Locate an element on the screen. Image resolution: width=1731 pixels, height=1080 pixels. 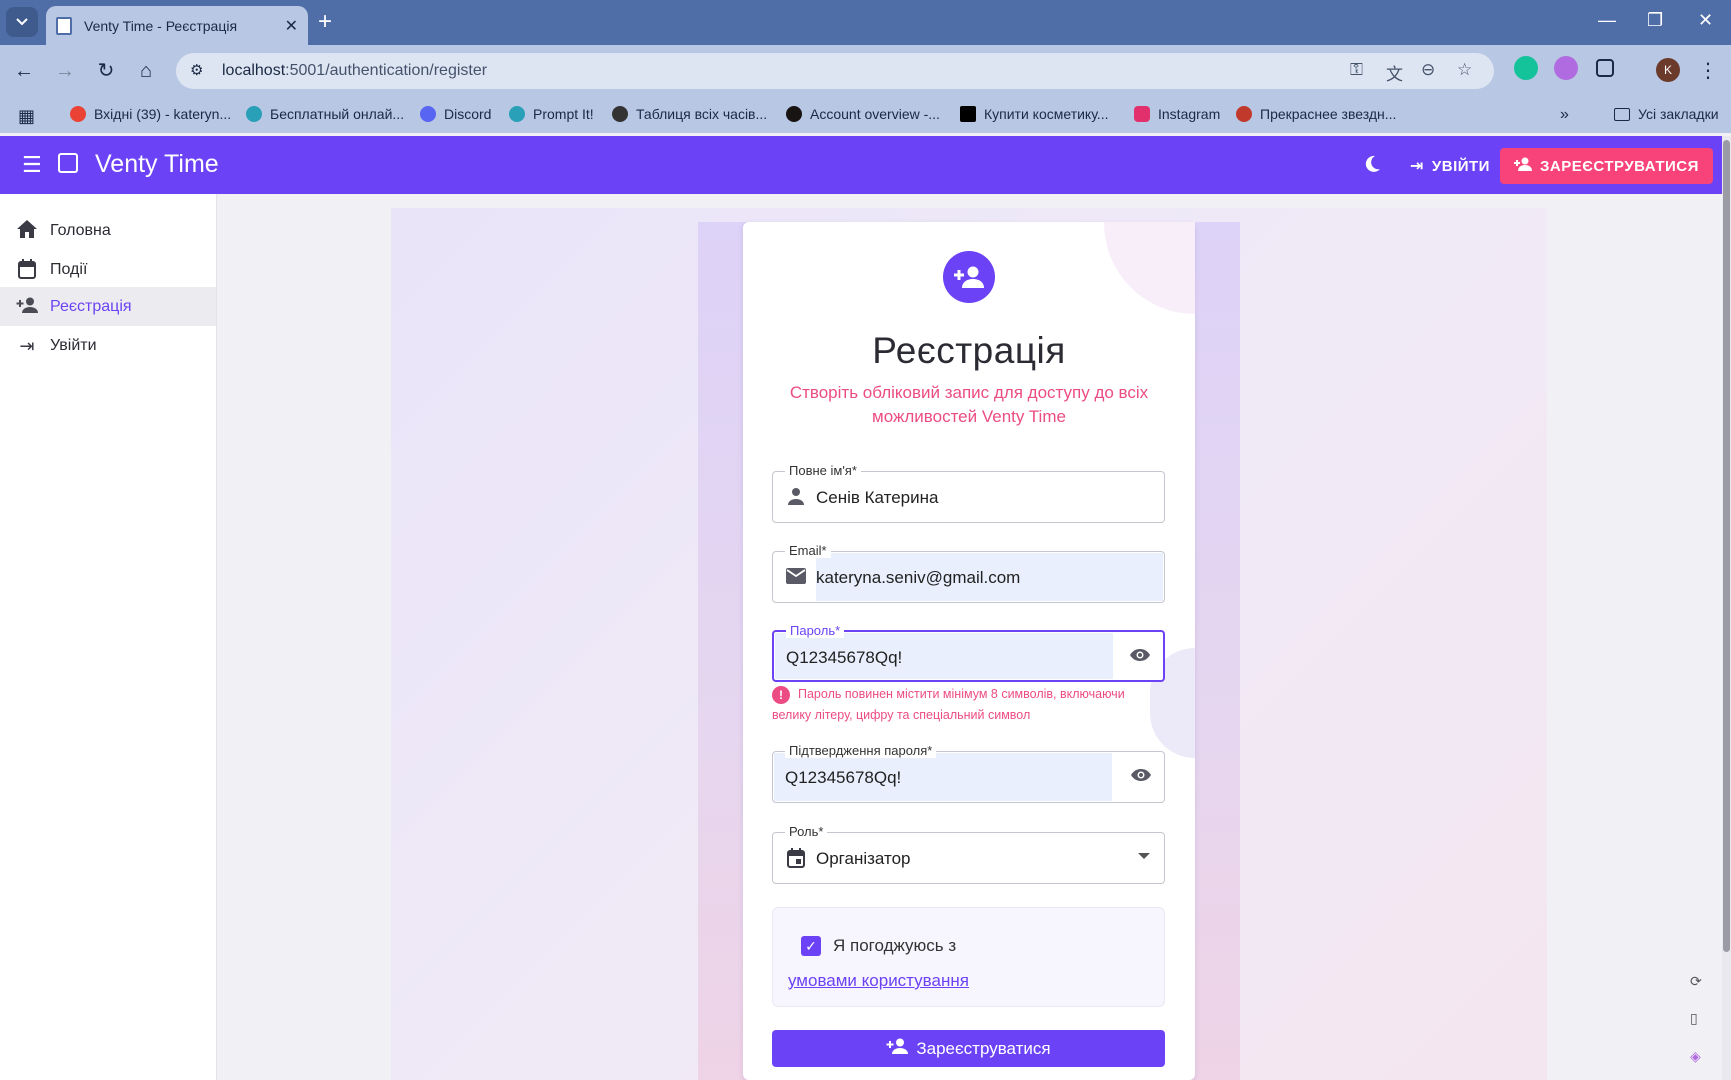
browser-menu-icon: ⋮ is located at coordinates (1708, 71).